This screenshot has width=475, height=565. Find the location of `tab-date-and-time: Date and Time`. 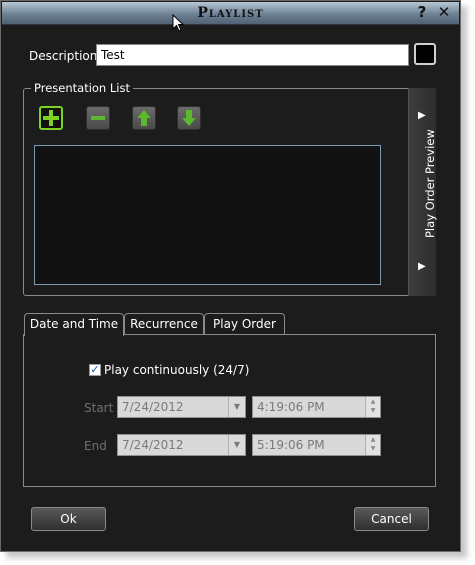

tab-date-and-time: Date and Time is located at coordinates (74, 324).